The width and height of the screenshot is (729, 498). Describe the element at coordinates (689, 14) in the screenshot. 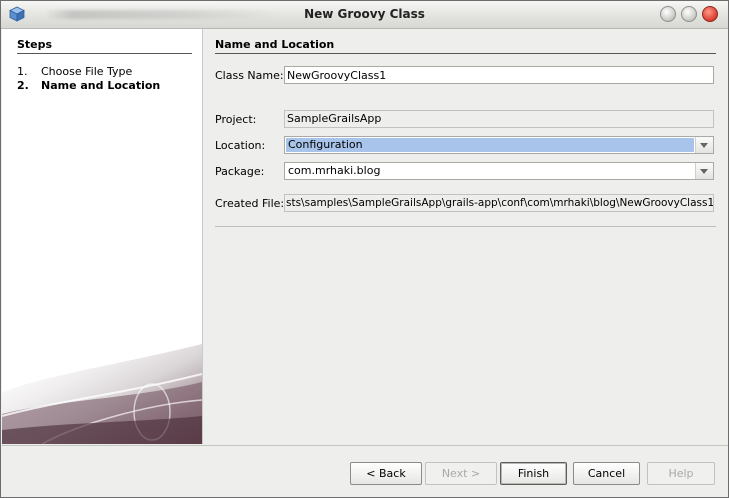

I see `maximize-icon` at that location.